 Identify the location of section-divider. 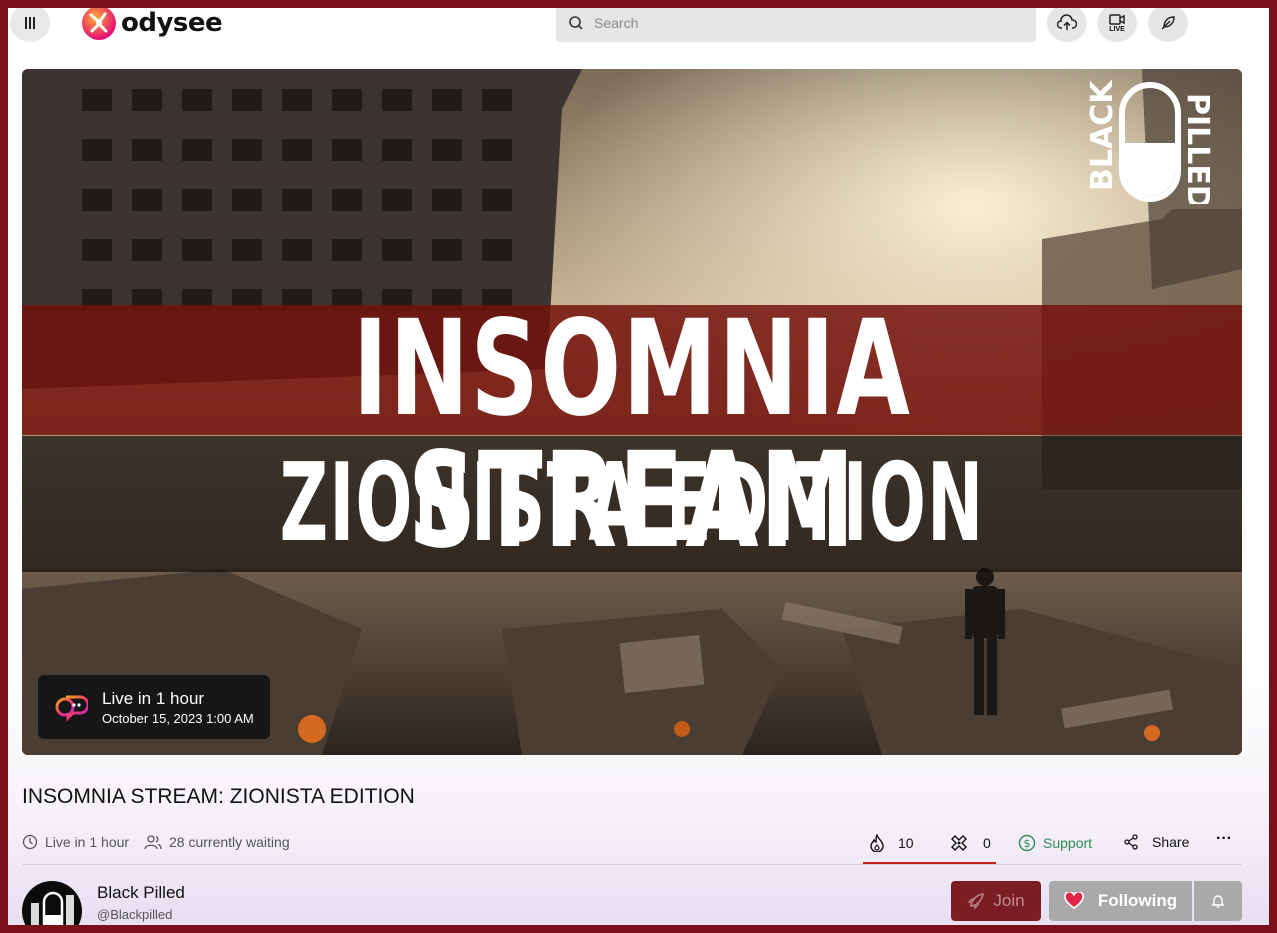
(632, 864).